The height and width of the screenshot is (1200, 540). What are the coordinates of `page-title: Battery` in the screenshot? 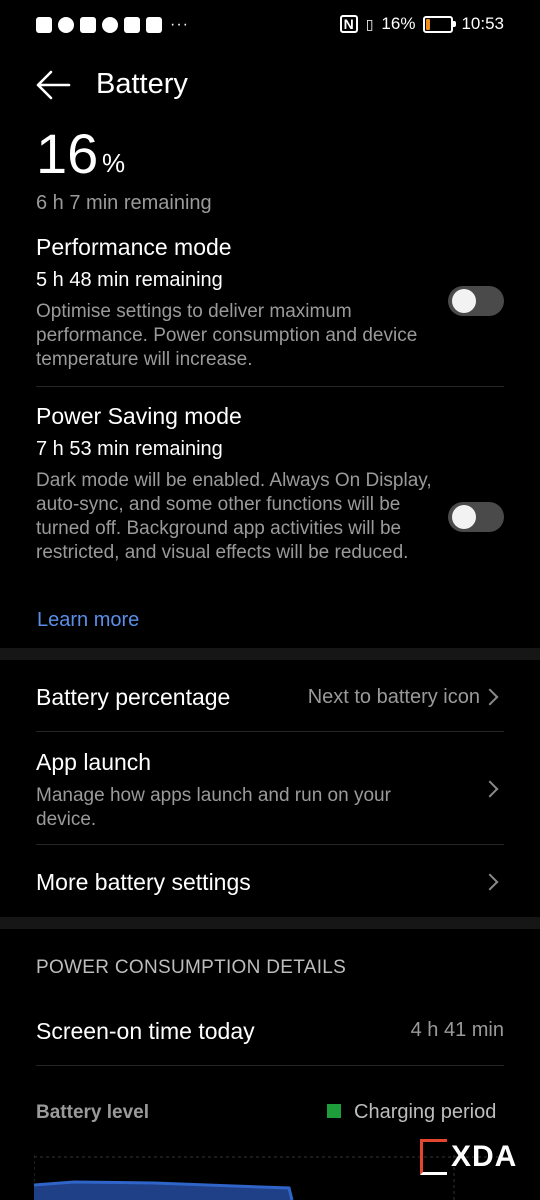 It's located at (142, 84).